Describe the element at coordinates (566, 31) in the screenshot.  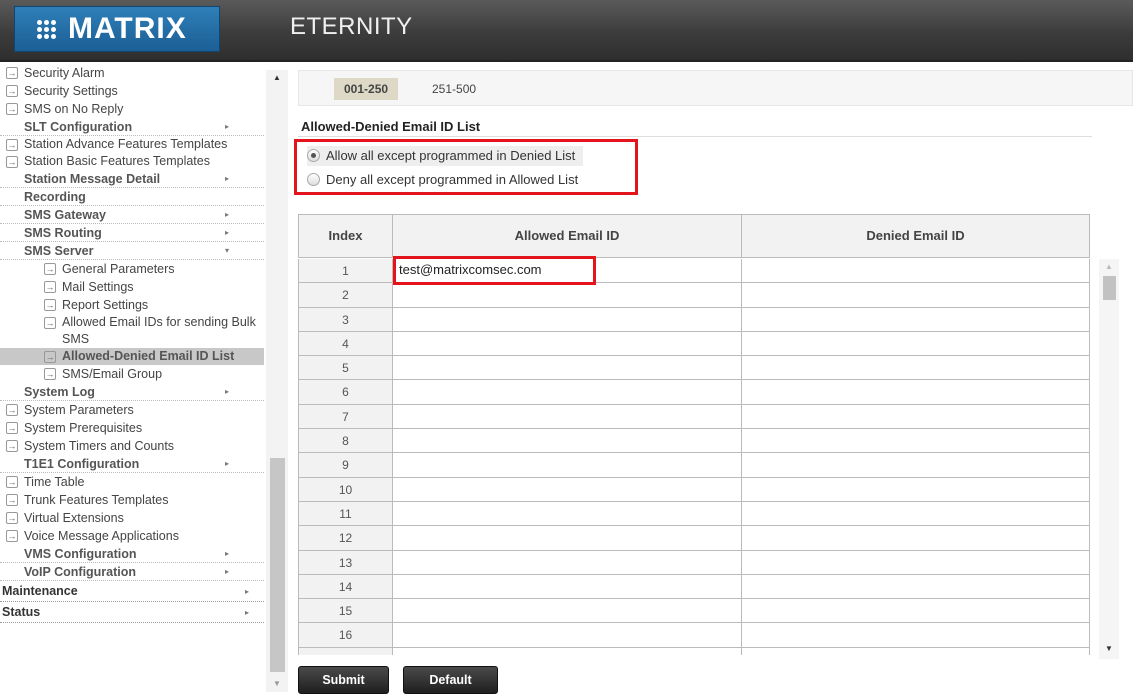
I see `app-header: MATRIX ETERNITY` at that location.